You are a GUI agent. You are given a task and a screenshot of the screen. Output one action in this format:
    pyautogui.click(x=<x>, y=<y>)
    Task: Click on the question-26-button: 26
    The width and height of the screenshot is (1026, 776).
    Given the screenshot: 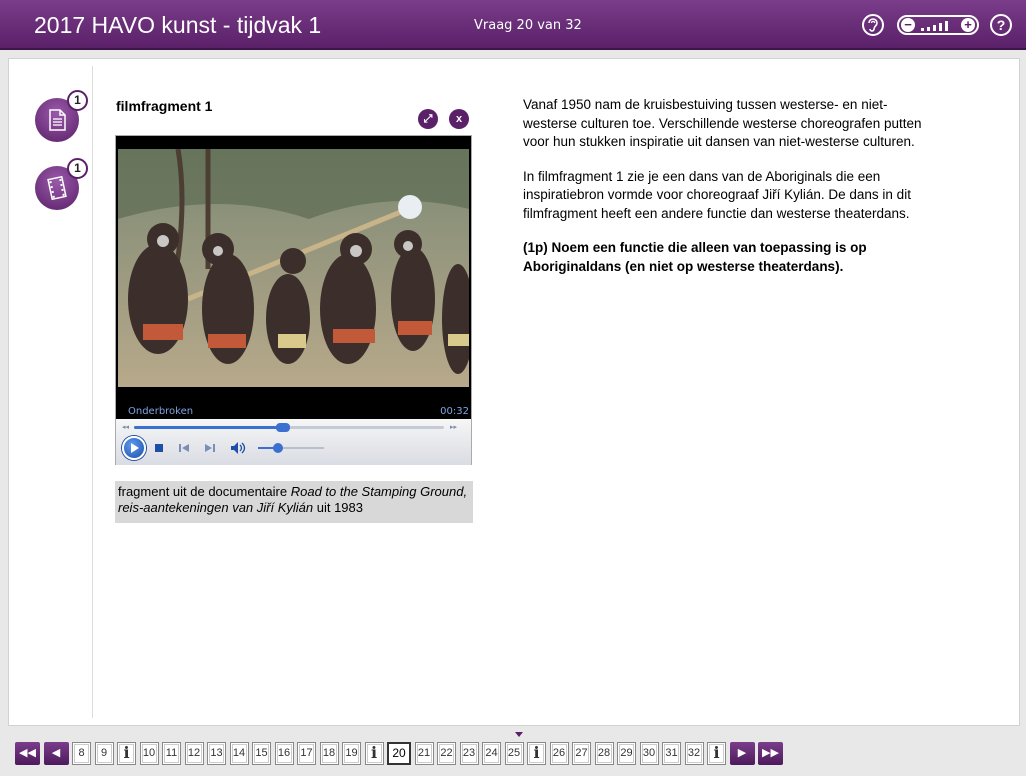 What is the action you would take?
    pyautogui.click(x=559, y=753)
    